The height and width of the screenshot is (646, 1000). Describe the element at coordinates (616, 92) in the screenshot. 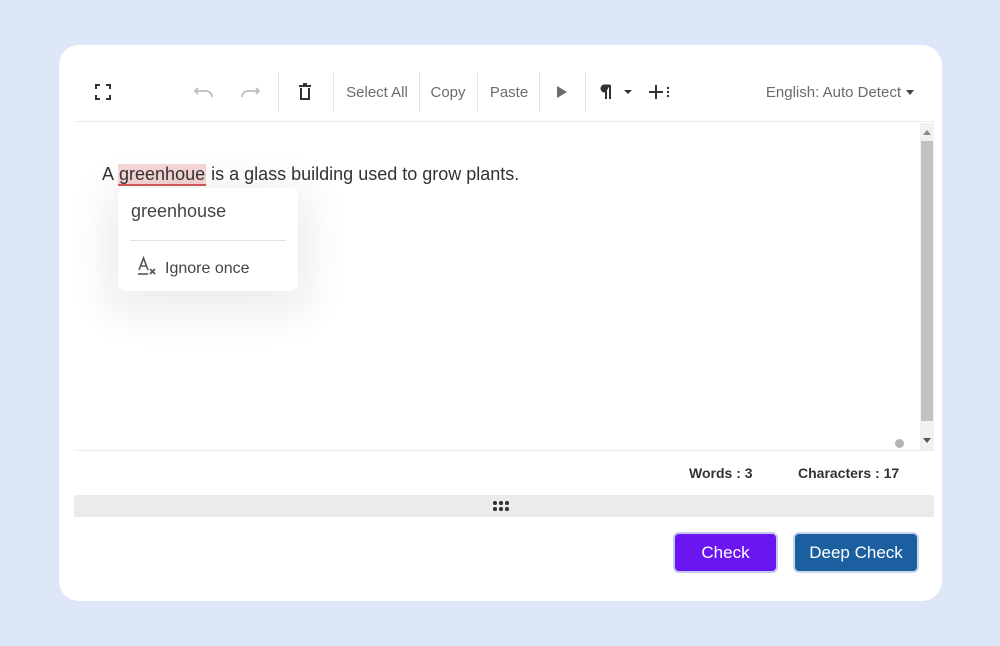

I see `paragraph-icon` at that location.